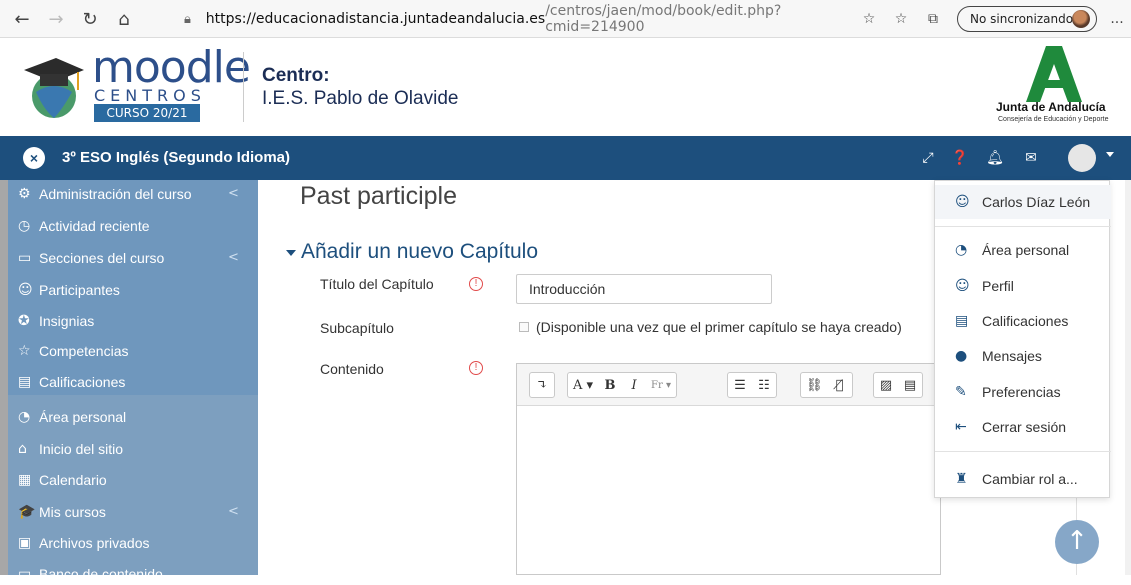 The image size is (1131, 585). Describe the element at coordinates (419, 252) in the screenshot. I see `section-title: Añadir un nuevo Capítulo` at that location.